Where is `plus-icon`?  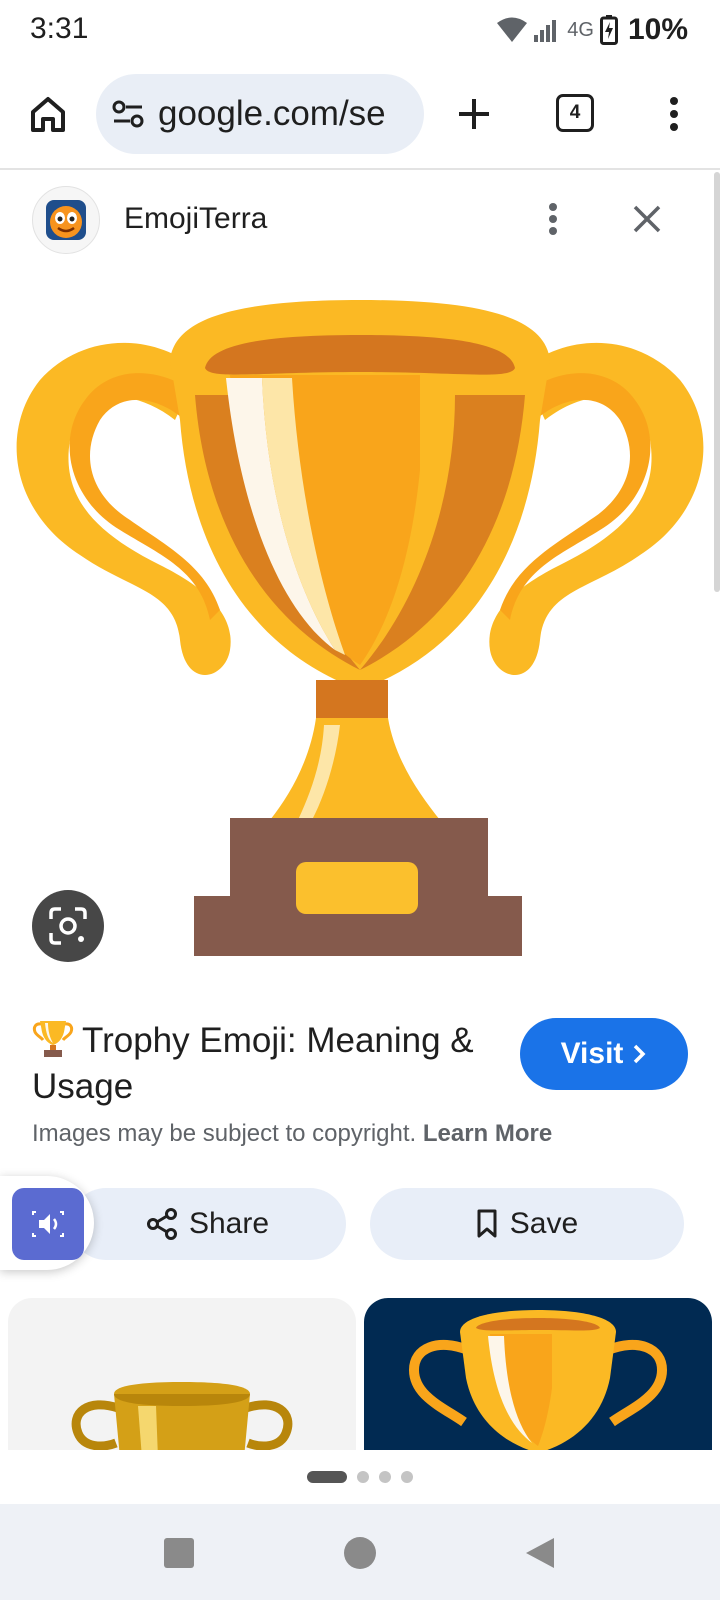
plus-icon is located at coordinates (474, 114).